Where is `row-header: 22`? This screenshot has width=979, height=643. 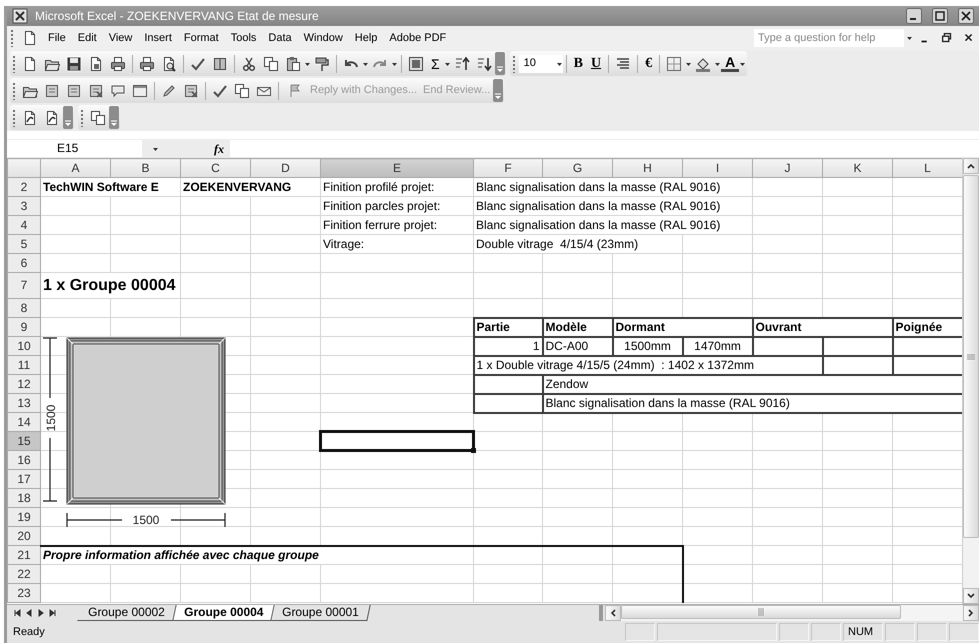
row-header: 22 is located at coordinates (24, 574).